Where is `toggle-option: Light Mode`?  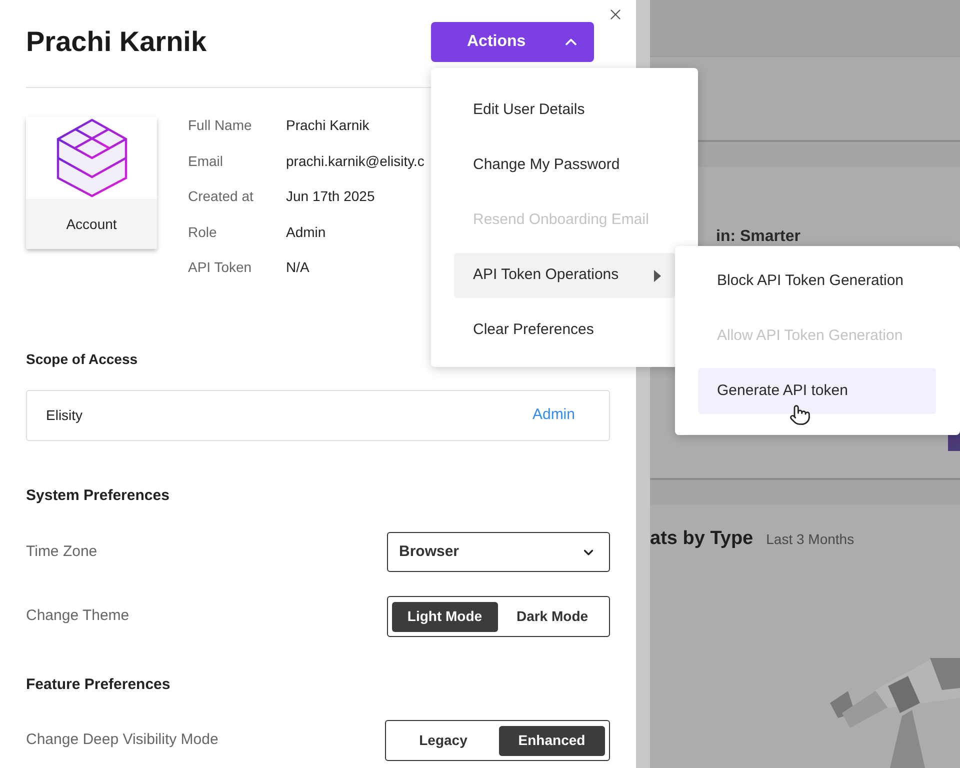
toggle-option: Light Mode is located at coordinates (445, 617).